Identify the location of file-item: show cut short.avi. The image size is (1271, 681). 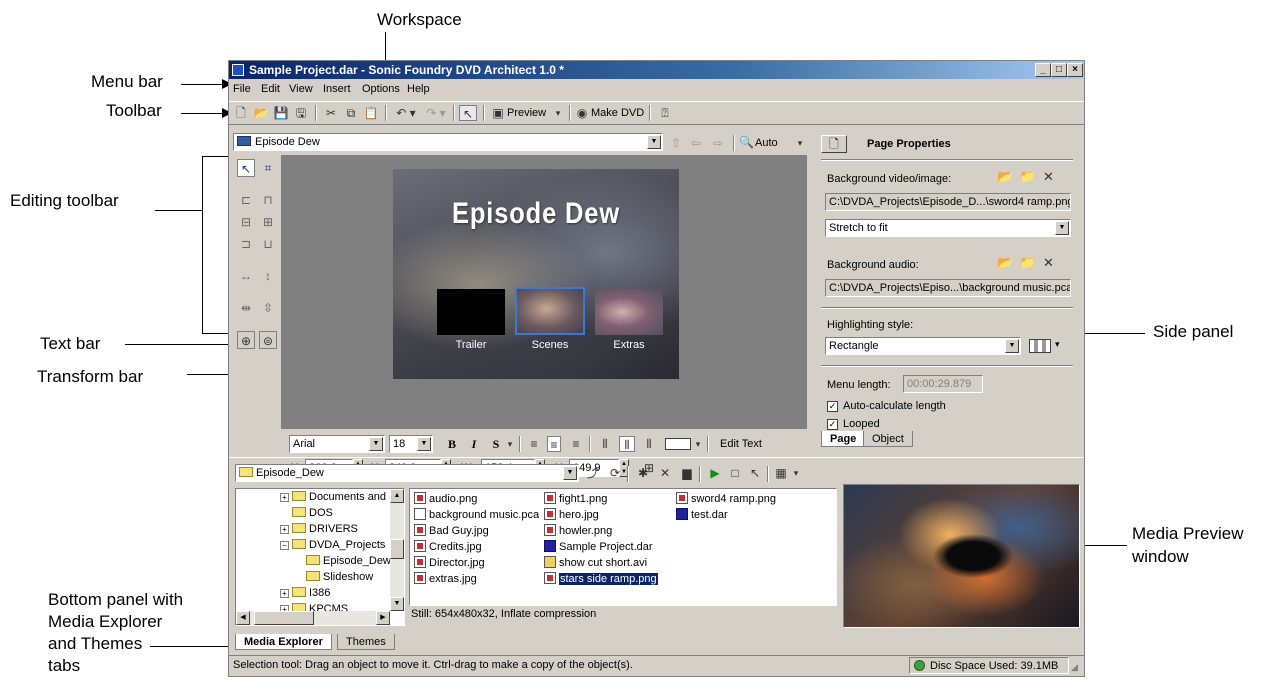
(595, 562).